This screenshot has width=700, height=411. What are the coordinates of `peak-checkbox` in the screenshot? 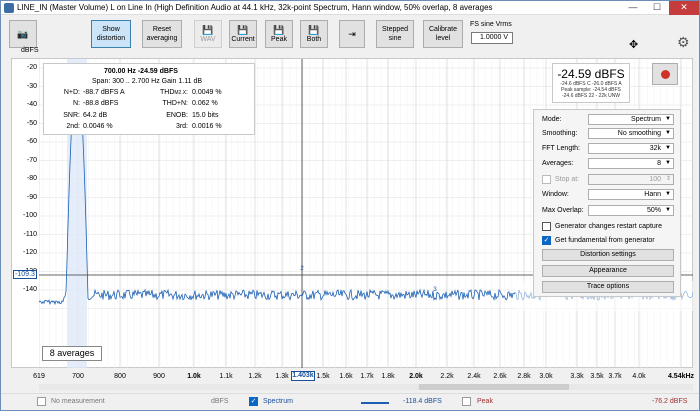 It's located at (466, 401).